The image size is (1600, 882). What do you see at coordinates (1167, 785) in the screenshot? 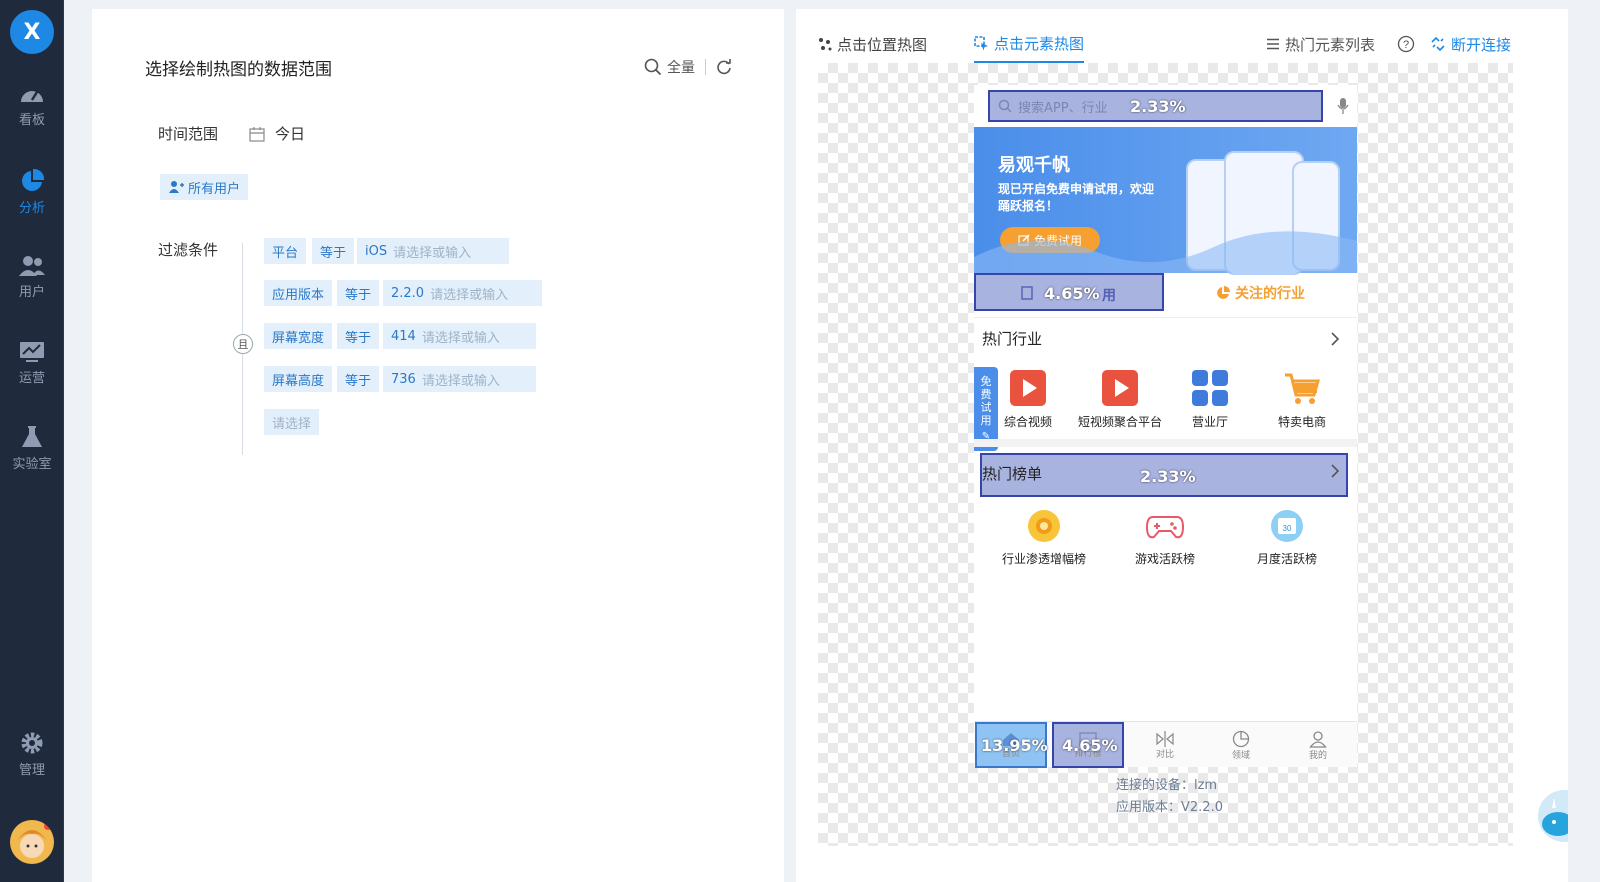
I see `connected-device: 连接的设备：lzm` at bounding box center [1167, 785].